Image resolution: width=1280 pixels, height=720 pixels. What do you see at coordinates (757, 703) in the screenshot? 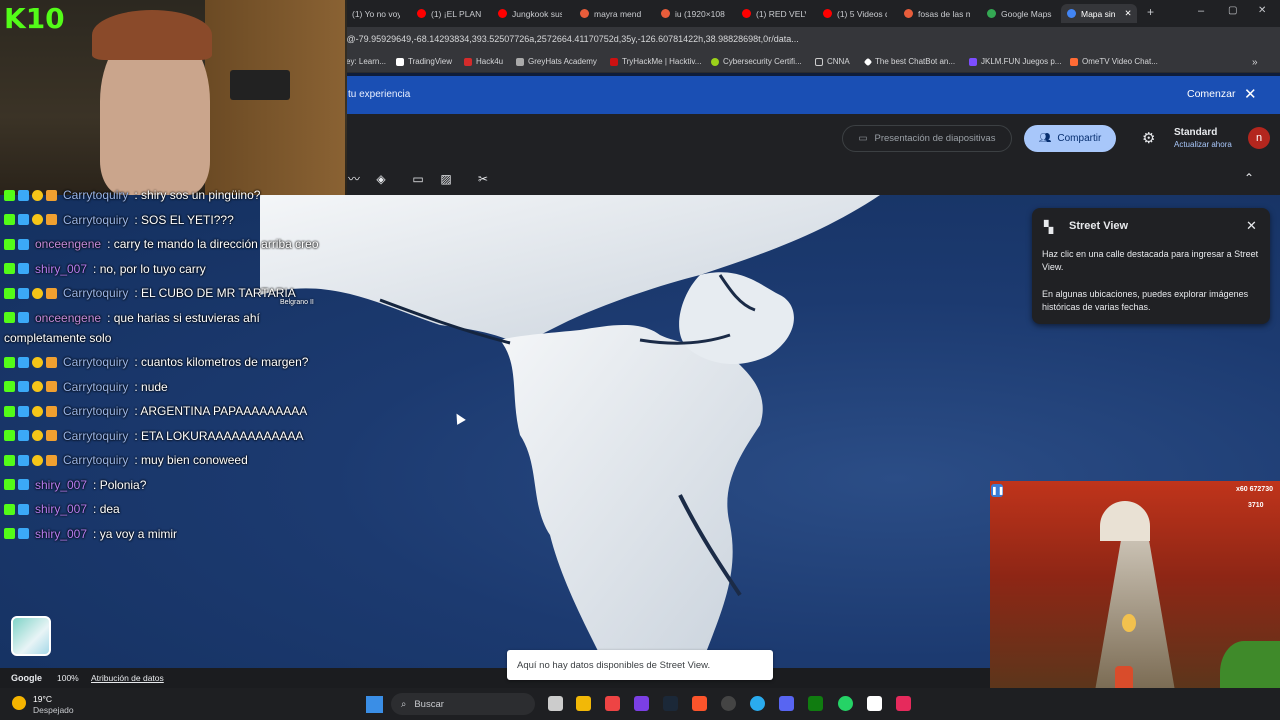
I see `telegram-icon` at bounding box center [757, 703].